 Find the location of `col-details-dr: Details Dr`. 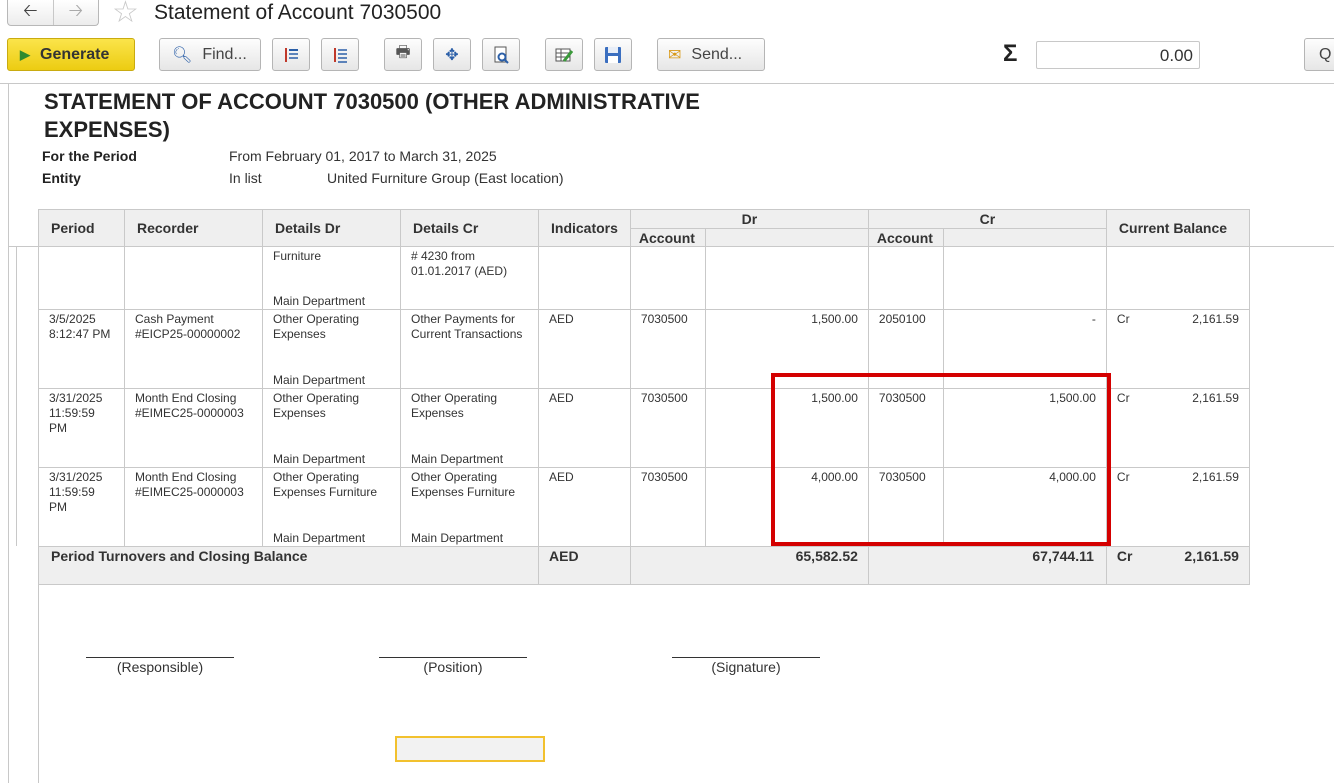

col-details-dr: Details Dr is located at coordinates (331, 228).